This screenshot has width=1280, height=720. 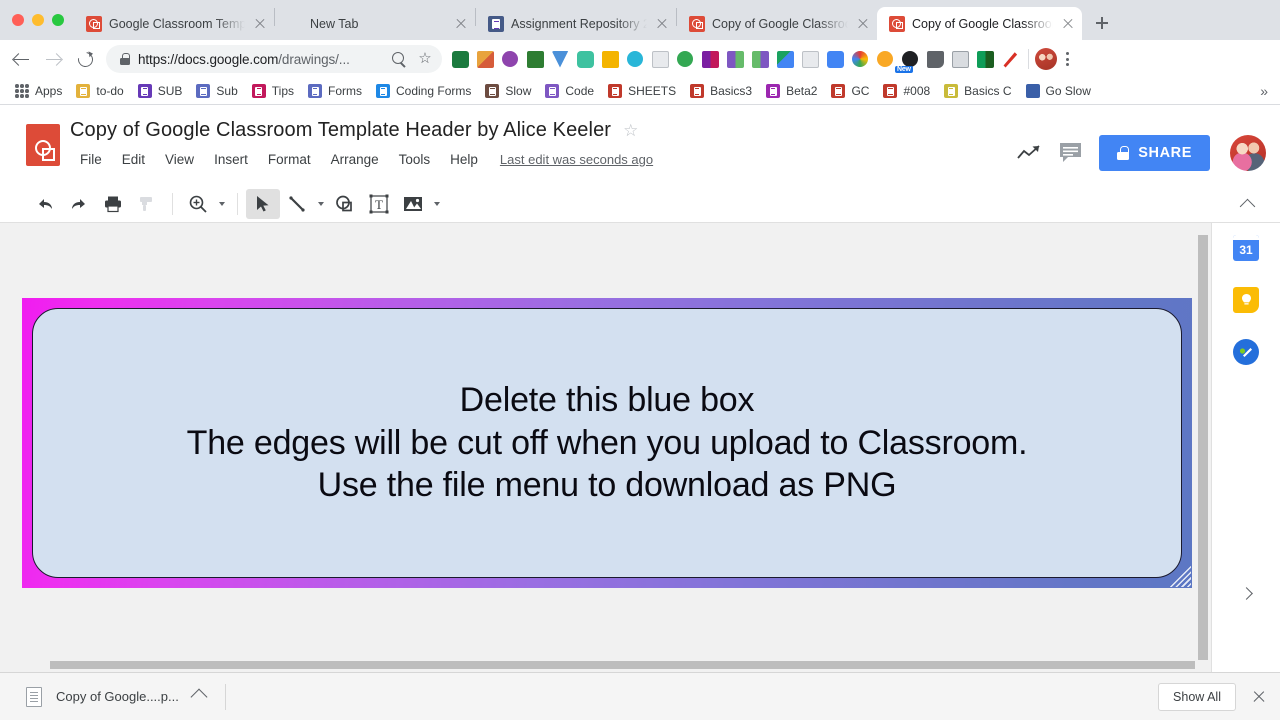 What do you see at coordinates (38, 20) in the screenshot?
I see `minimize-window-button` at bounding box center [38, 20].